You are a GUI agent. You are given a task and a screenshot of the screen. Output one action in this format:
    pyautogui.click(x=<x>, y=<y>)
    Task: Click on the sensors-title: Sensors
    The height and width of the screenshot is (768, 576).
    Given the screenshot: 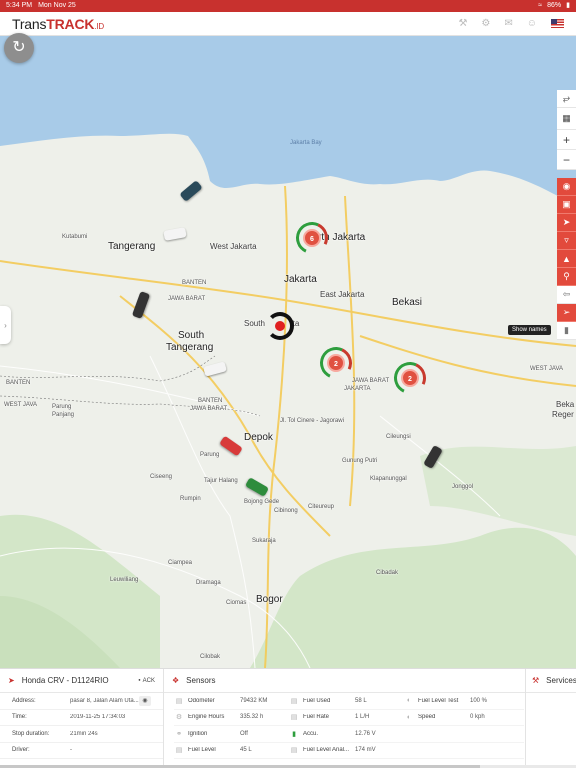 What is the action you would take?
    pyautogui.click(x=201, y=680)
    